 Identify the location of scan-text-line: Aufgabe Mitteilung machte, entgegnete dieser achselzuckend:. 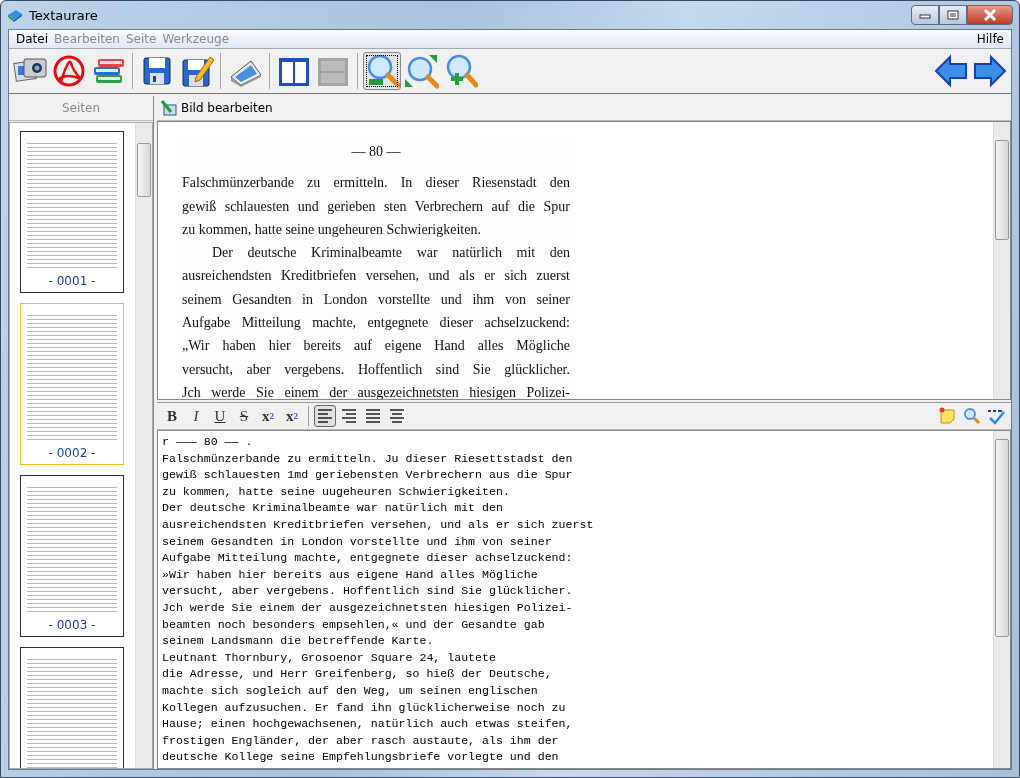
(376, 323).